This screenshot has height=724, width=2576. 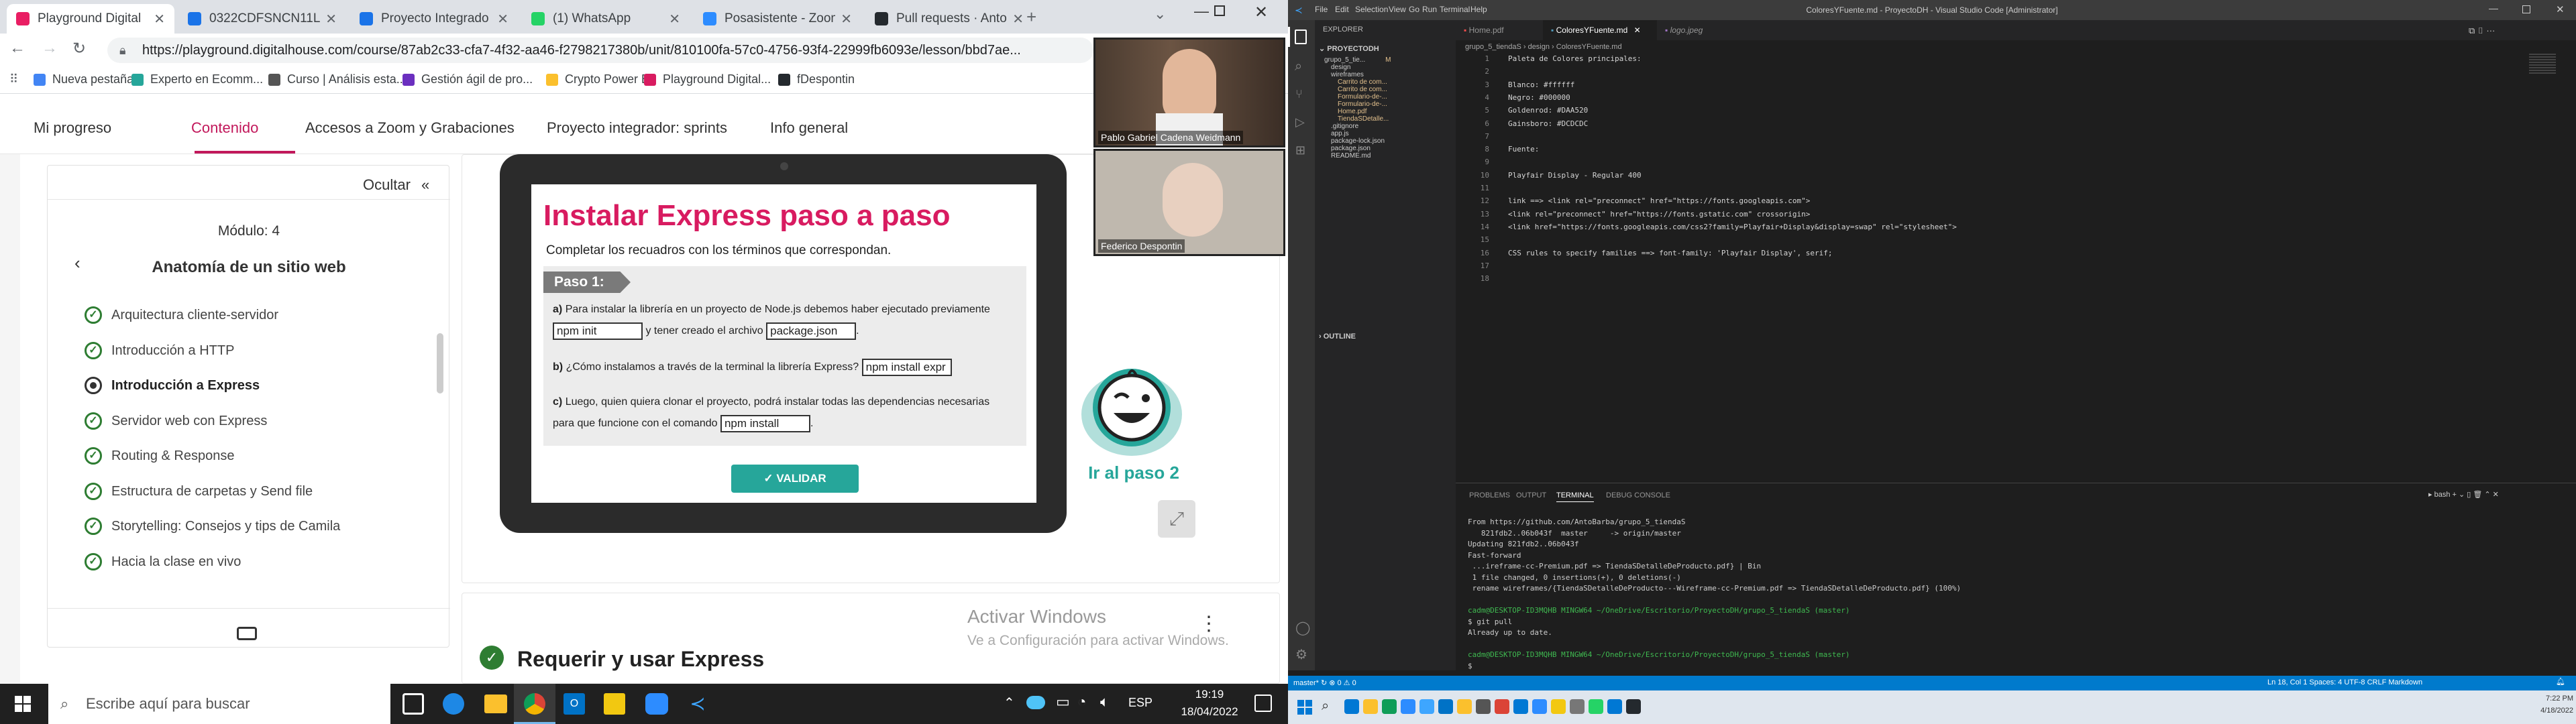 What do you see at coordinates (1531, 495) in the screenshot?
I see `panel-tab: OUTPUT` at bounding box center [1531, 495].